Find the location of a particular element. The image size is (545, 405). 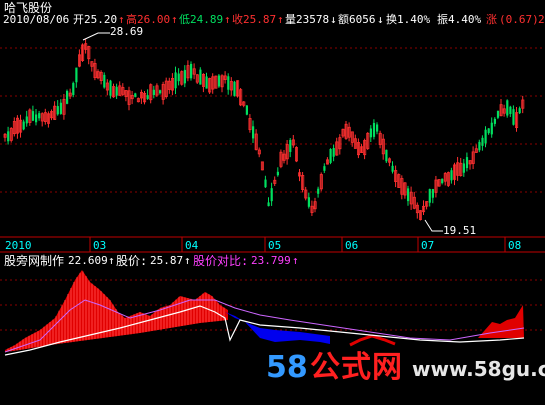

month-label: 05 is located at coordinates (275, 245).